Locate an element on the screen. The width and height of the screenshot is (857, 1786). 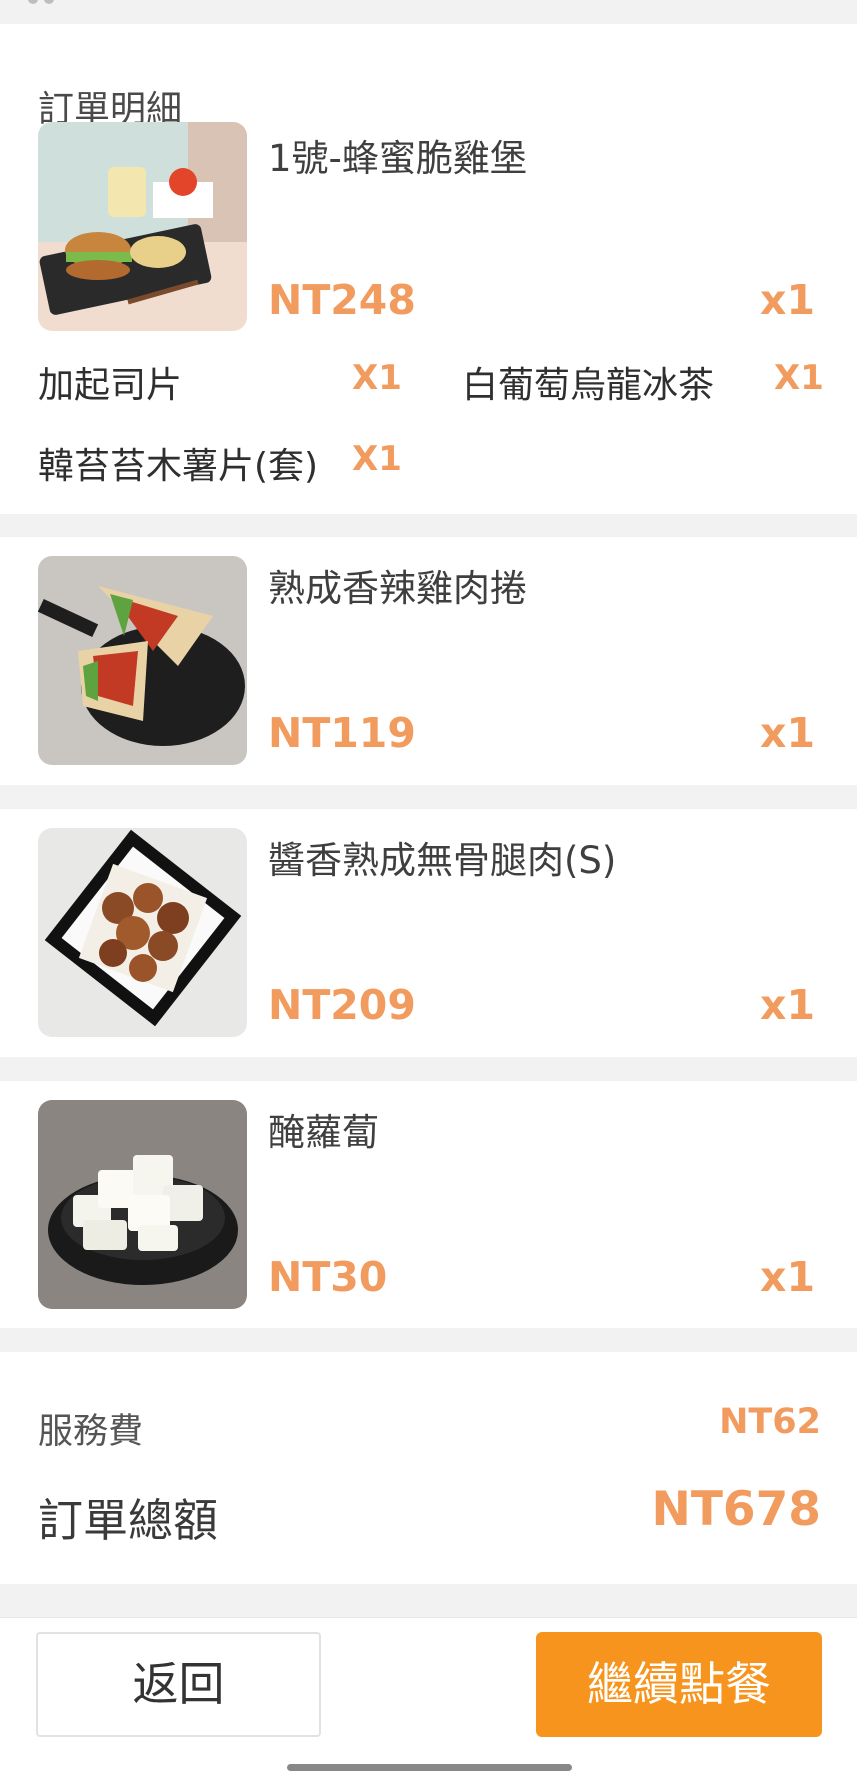
item-name: 醃蘿蔔 is located at coordinates (323, 1132).